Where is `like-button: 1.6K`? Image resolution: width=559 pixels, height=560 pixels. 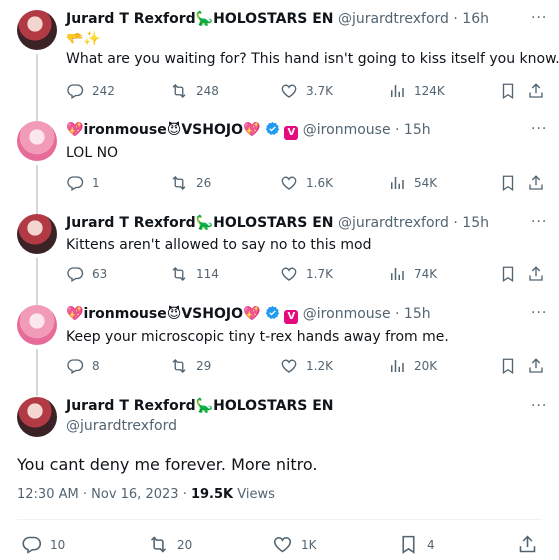
like-button: 1.6K is located at coordinates (306, 183).